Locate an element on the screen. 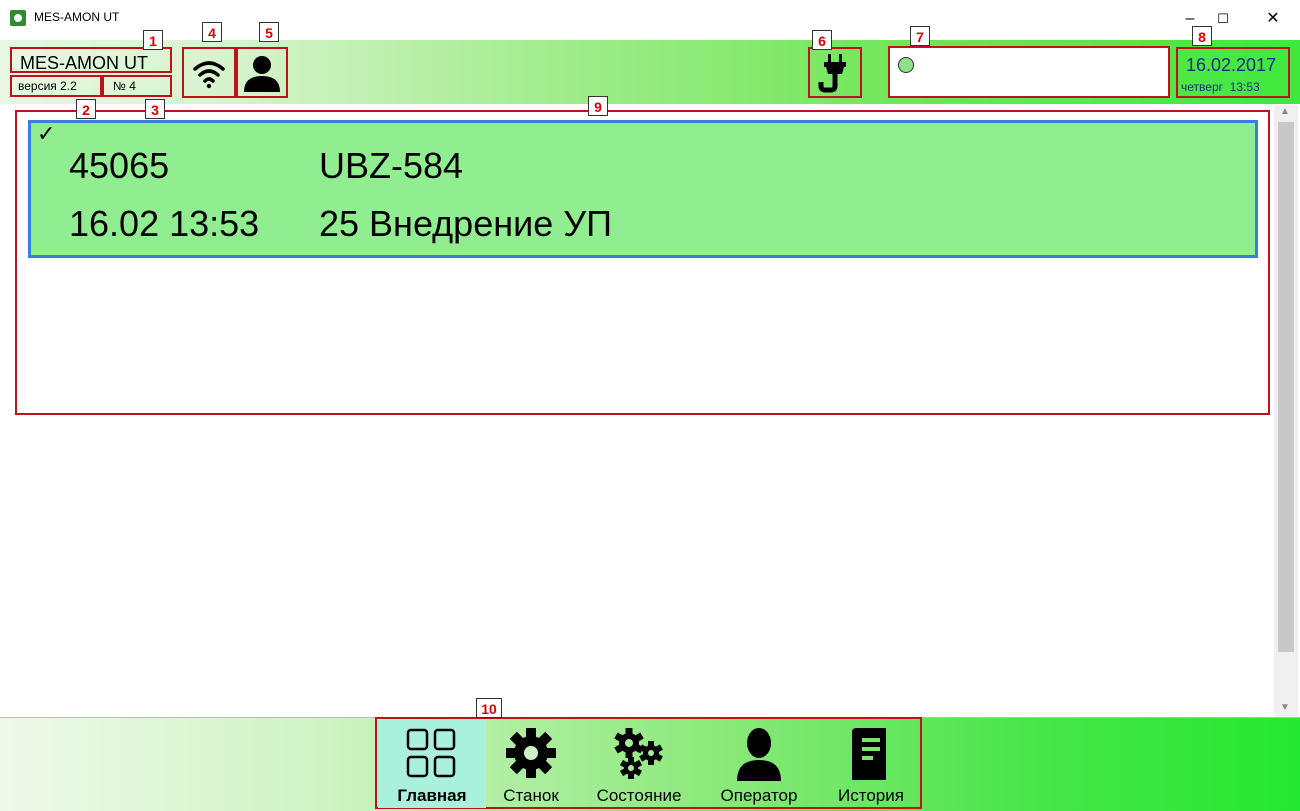 The width and height of the screenshot is (1300, 811). task-code: UBZ-584 is located at coordinates (391, 165).